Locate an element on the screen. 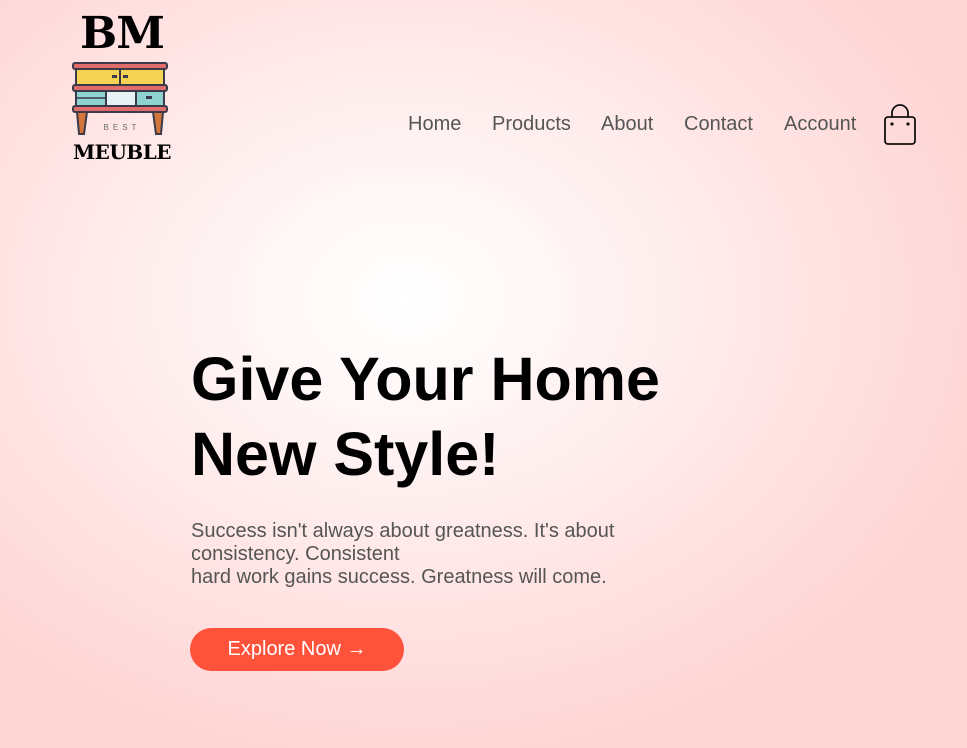  nav-item-products: Products is located at coordinates (531, 124).